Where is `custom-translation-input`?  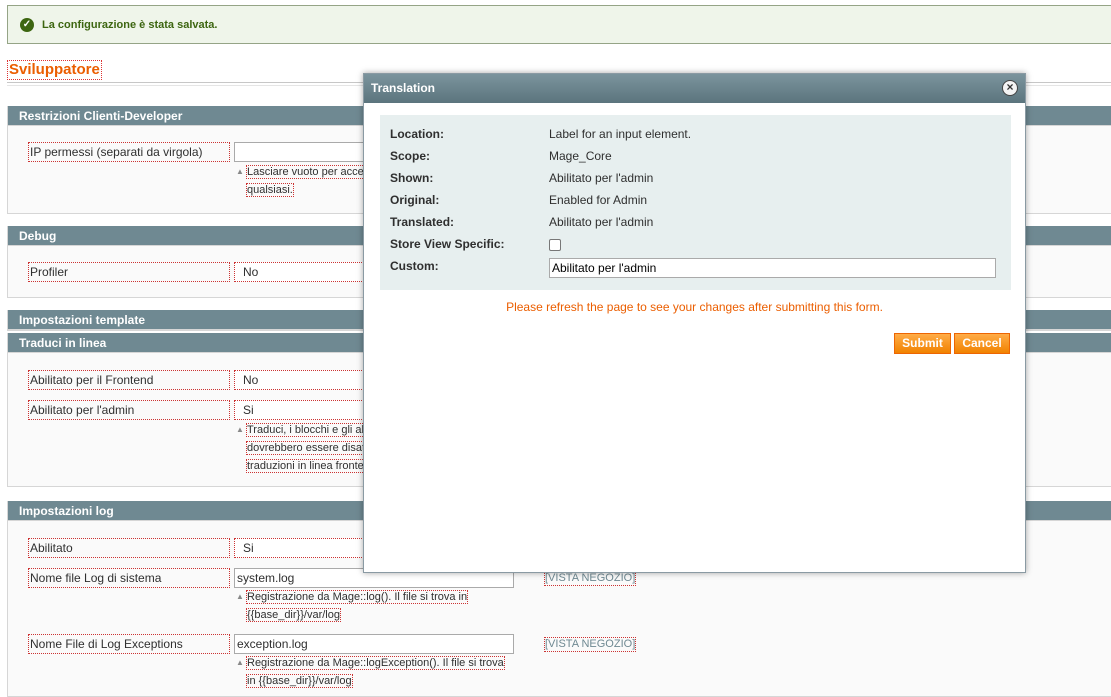 custom-translation-input is located at coordinates (772, 268).